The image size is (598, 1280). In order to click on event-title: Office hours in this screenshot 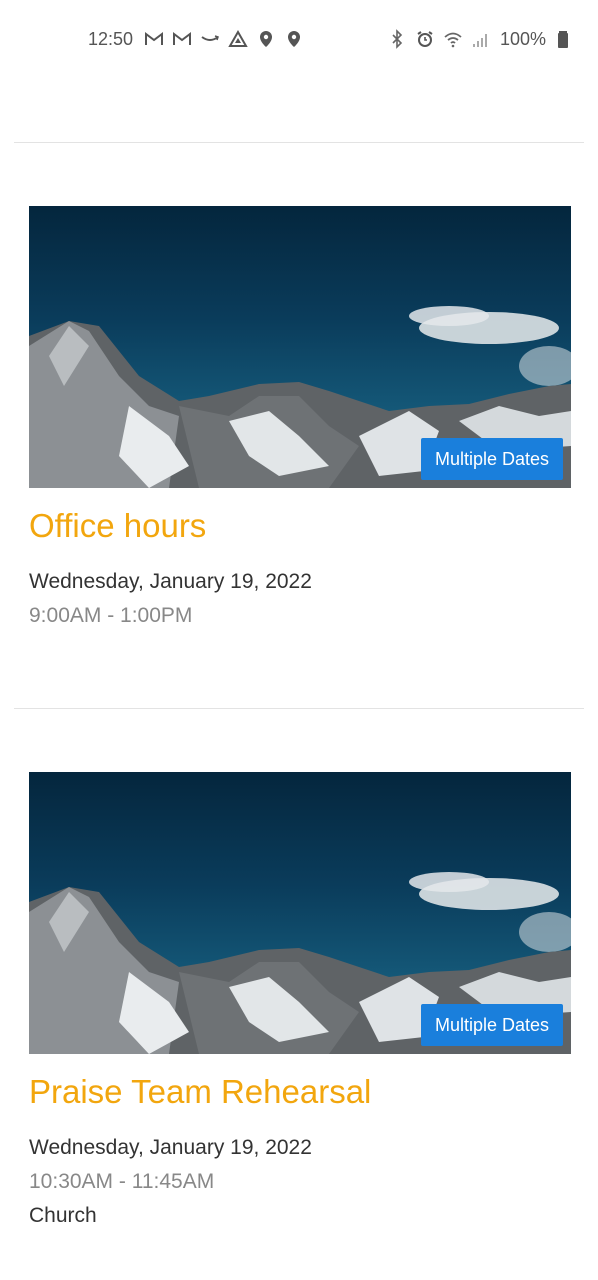, I will do `click(300, 526)`.